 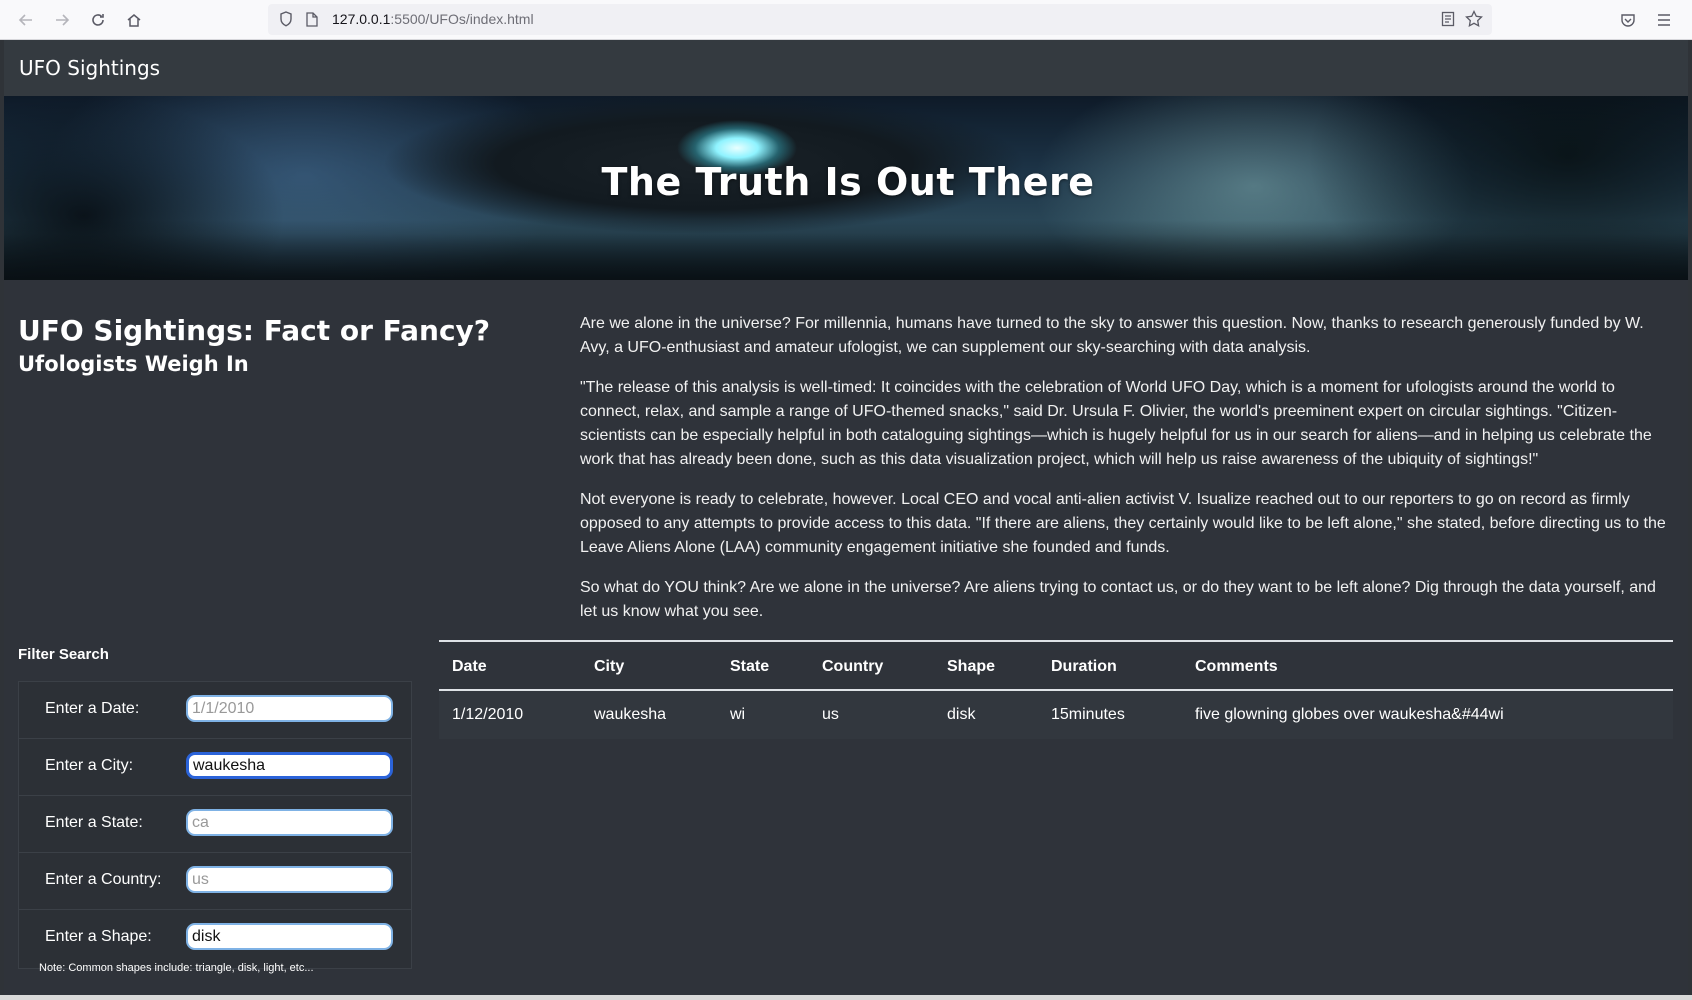 I want to click on filter-item-date: Enter a Date:, so click(x=215, y=709).